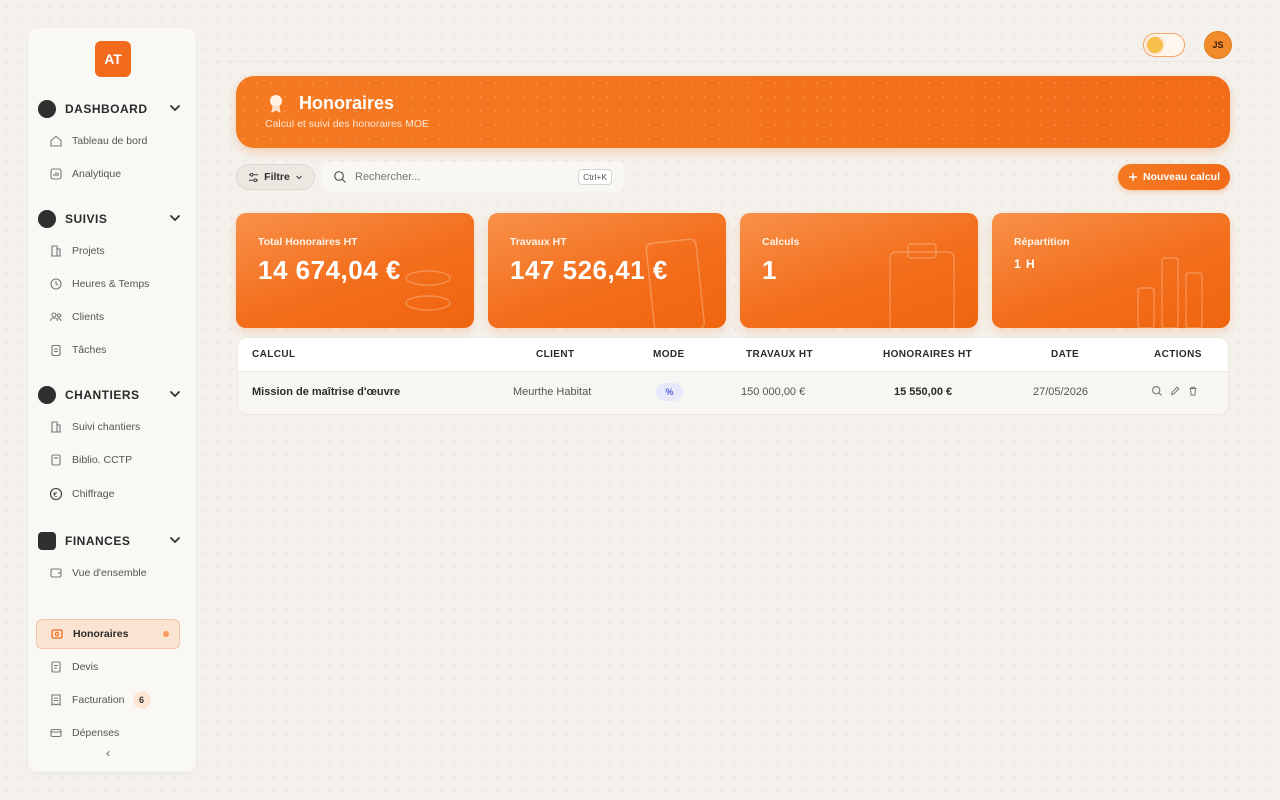  Describe the element at coordinates (1025, 264) in the screenshot. I see `stat-value: 1 H` at that location.